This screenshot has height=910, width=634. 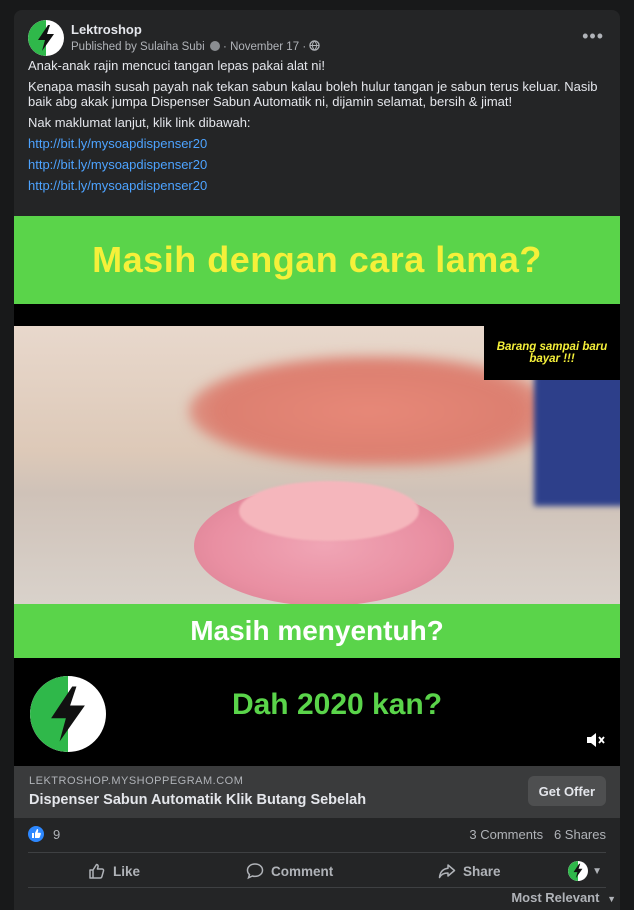 I want to click on promo-tag-text: Barang sampai baru bayar !!!, so click(x=552, y=353).